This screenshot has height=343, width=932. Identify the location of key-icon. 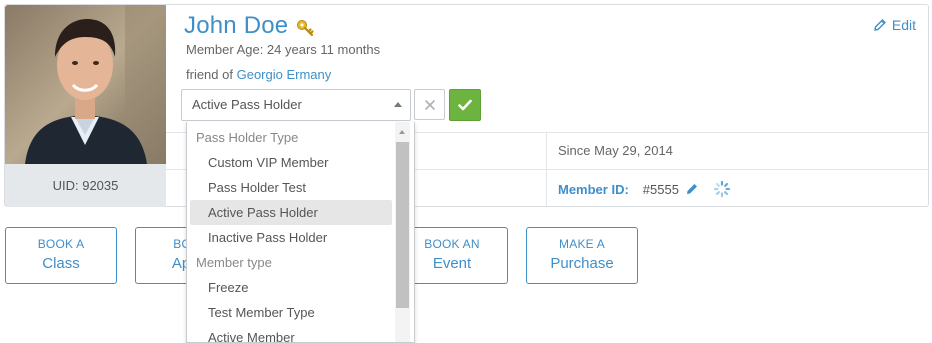
(305, 28).